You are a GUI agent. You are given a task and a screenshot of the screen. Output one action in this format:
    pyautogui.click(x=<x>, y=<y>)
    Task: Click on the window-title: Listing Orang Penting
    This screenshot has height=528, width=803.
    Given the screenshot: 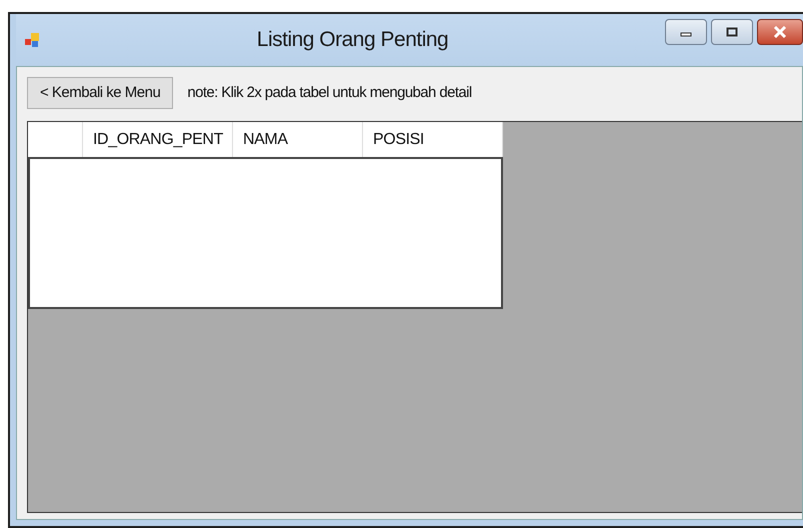 What is the action you would take?
    pyautogui.click(x=353, y=40)
    